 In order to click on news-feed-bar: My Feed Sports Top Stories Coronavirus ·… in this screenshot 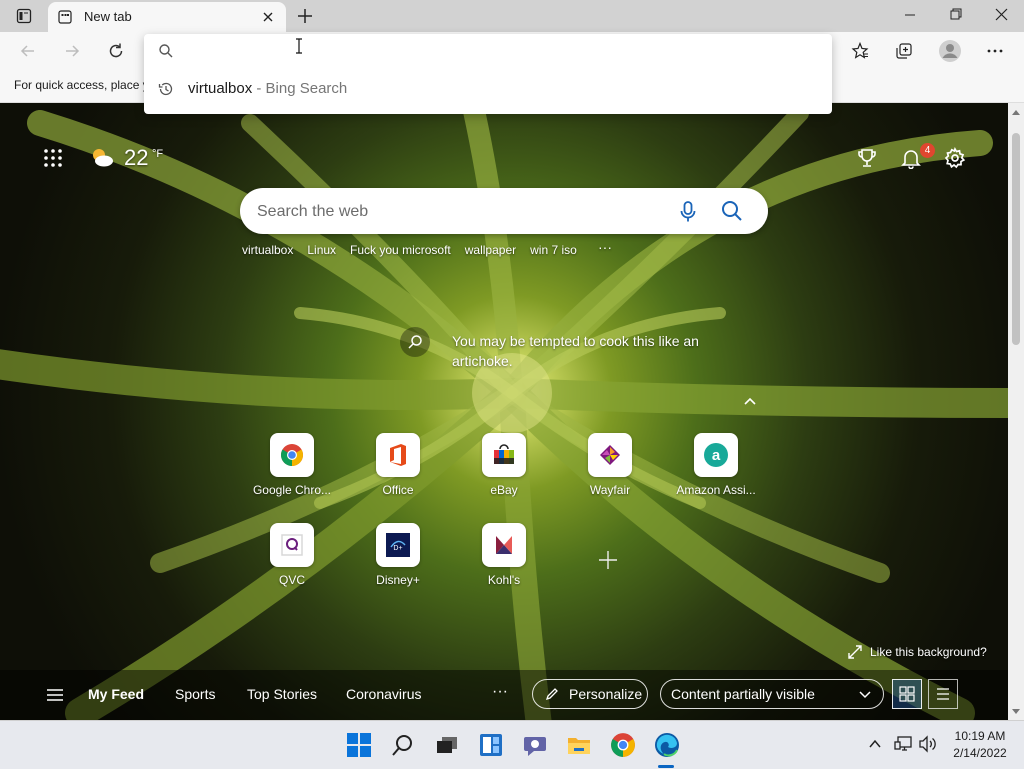, I will do `click(504, 695)`.